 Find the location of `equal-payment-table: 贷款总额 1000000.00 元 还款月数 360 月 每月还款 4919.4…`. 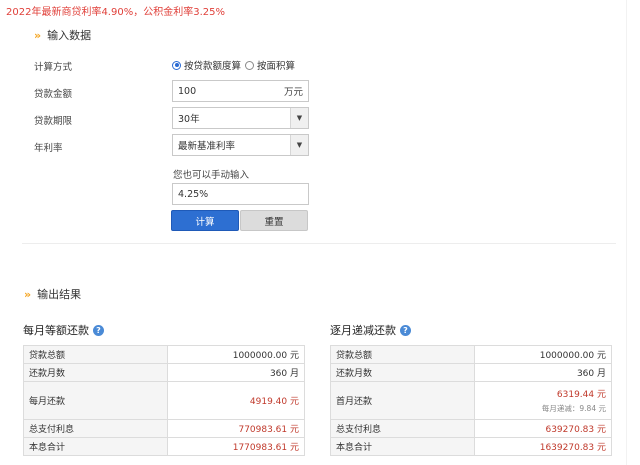

equal-payment-table: 贷款总额 1000000.00 元 还款月数 360 月 每月还款 4919.4… is located at coordinates (164, 400).